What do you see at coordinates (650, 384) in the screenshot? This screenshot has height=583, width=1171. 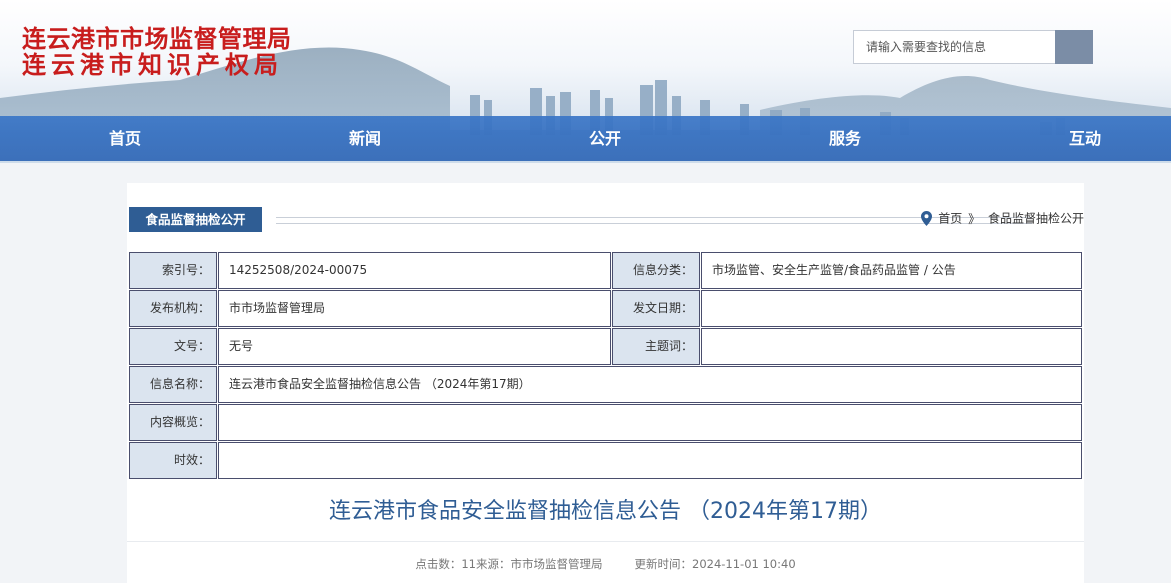 I see `info-name-value: 连云港市食品安全监督抽检信息公告 （2024年第17期）` at bounding box center [650, 384].